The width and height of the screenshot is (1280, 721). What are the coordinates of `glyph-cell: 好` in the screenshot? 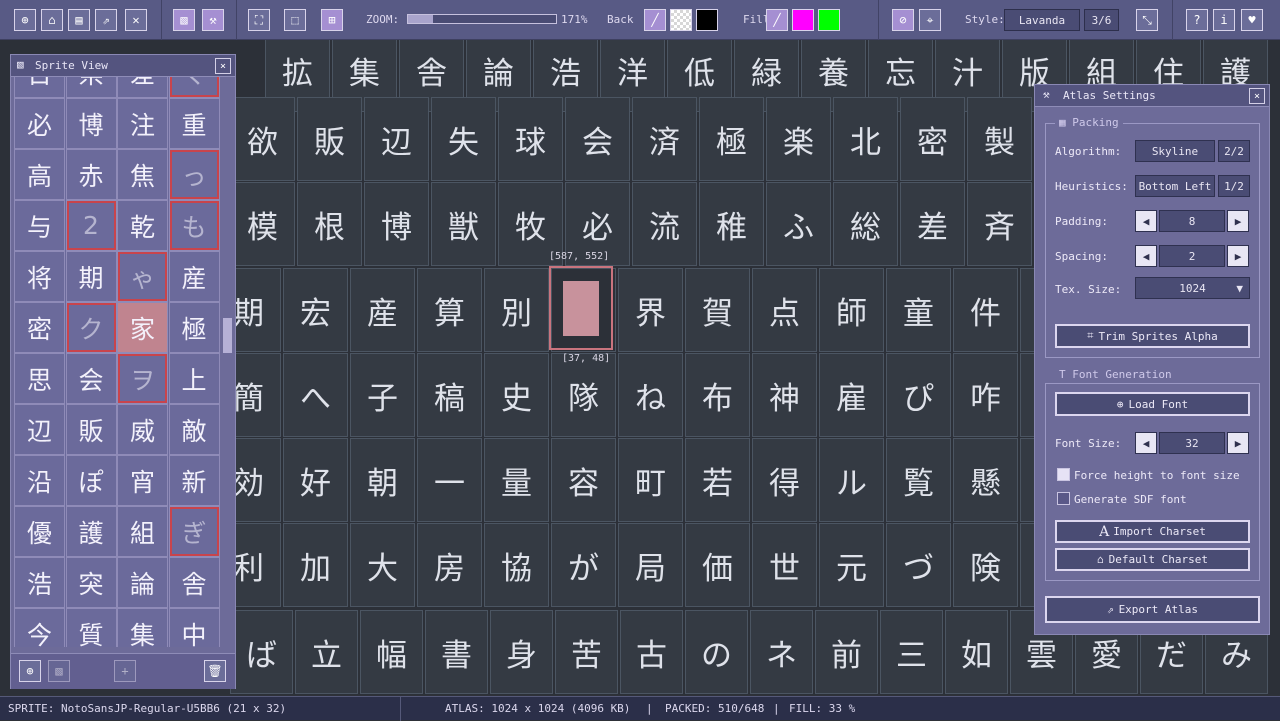 It's located at (315, 480).